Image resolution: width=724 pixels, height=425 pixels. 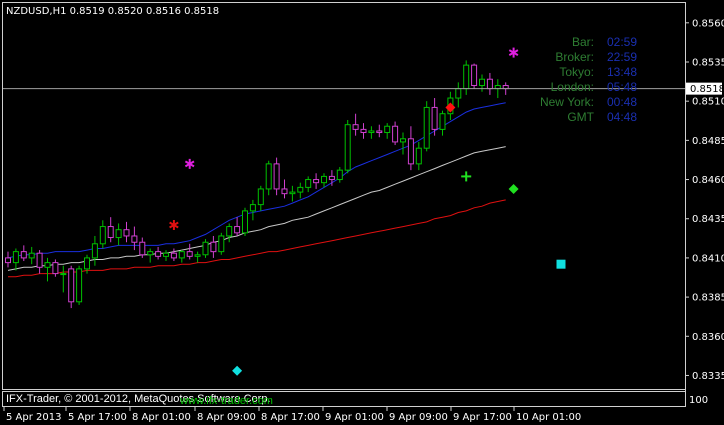 I want to click on price-tick-label: 0.8460, so click(x=708, y=180).